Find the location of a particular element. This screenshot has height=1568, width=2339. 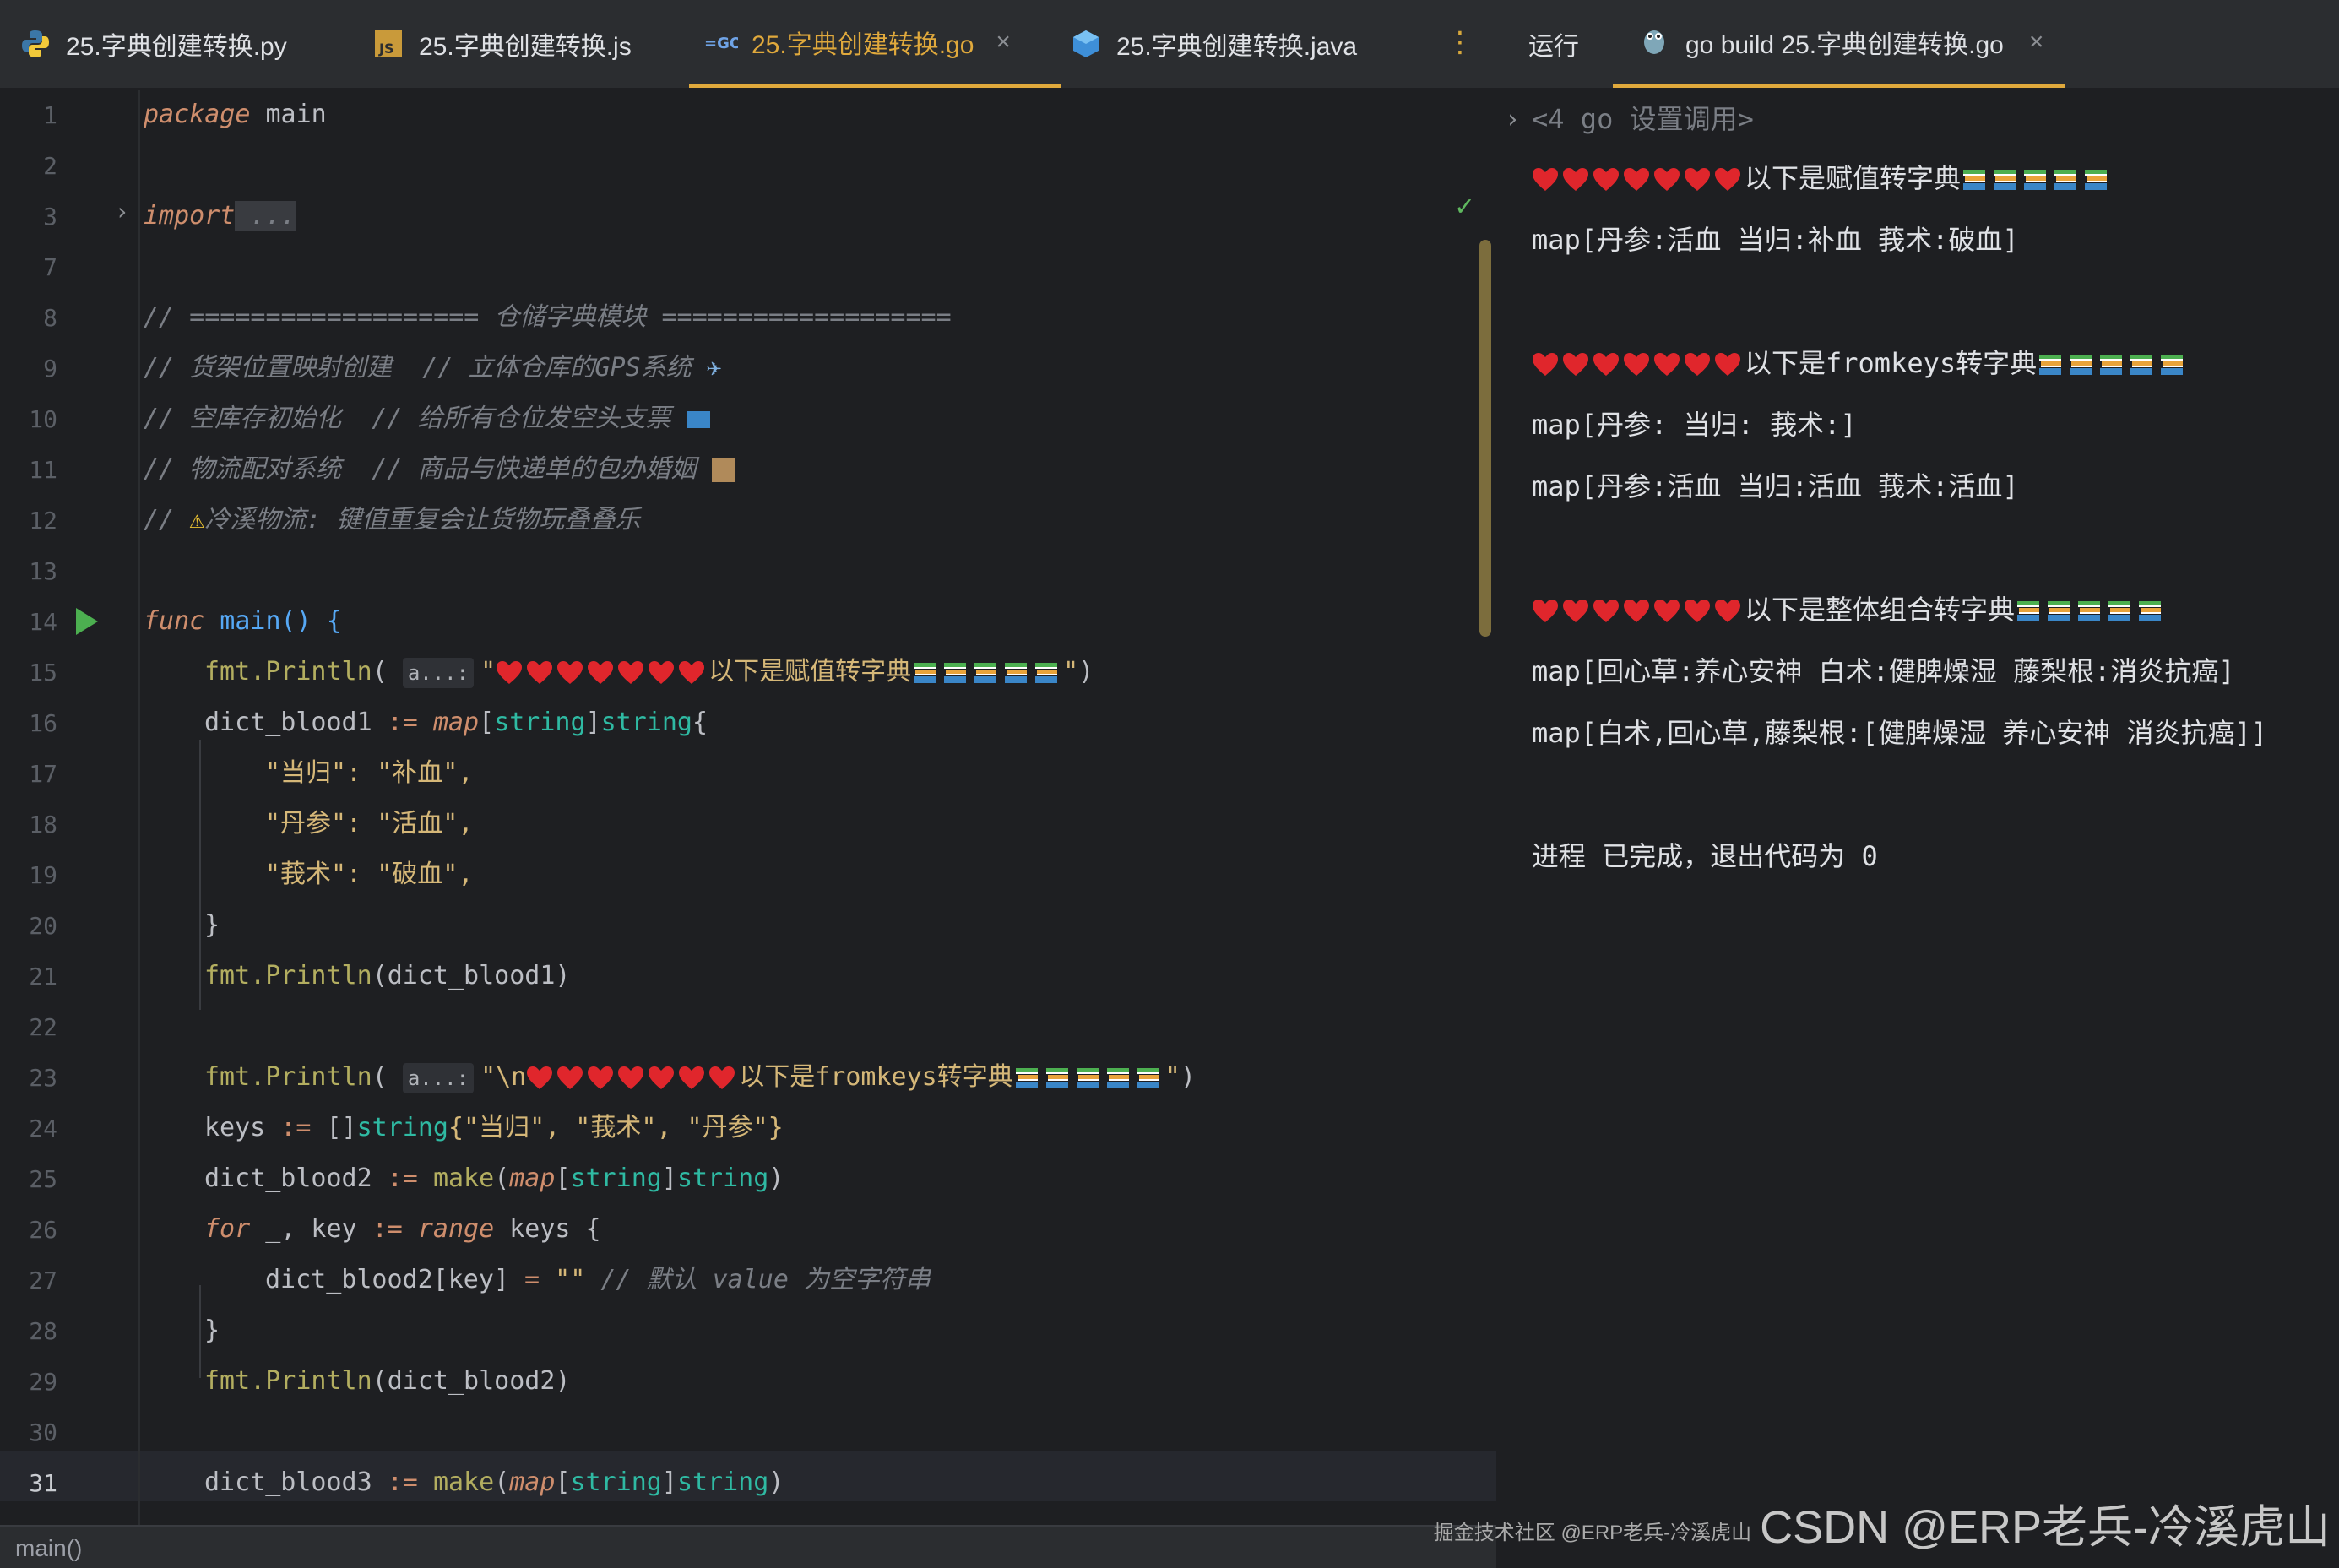

breadcrumb: main() is located at coordinates (48, 1549).